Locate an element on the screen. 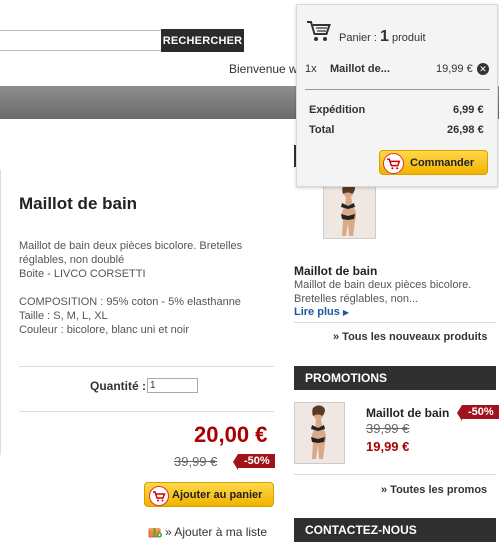  cart-summary: Panier : 1 produit is located at coordinates (382, 37).